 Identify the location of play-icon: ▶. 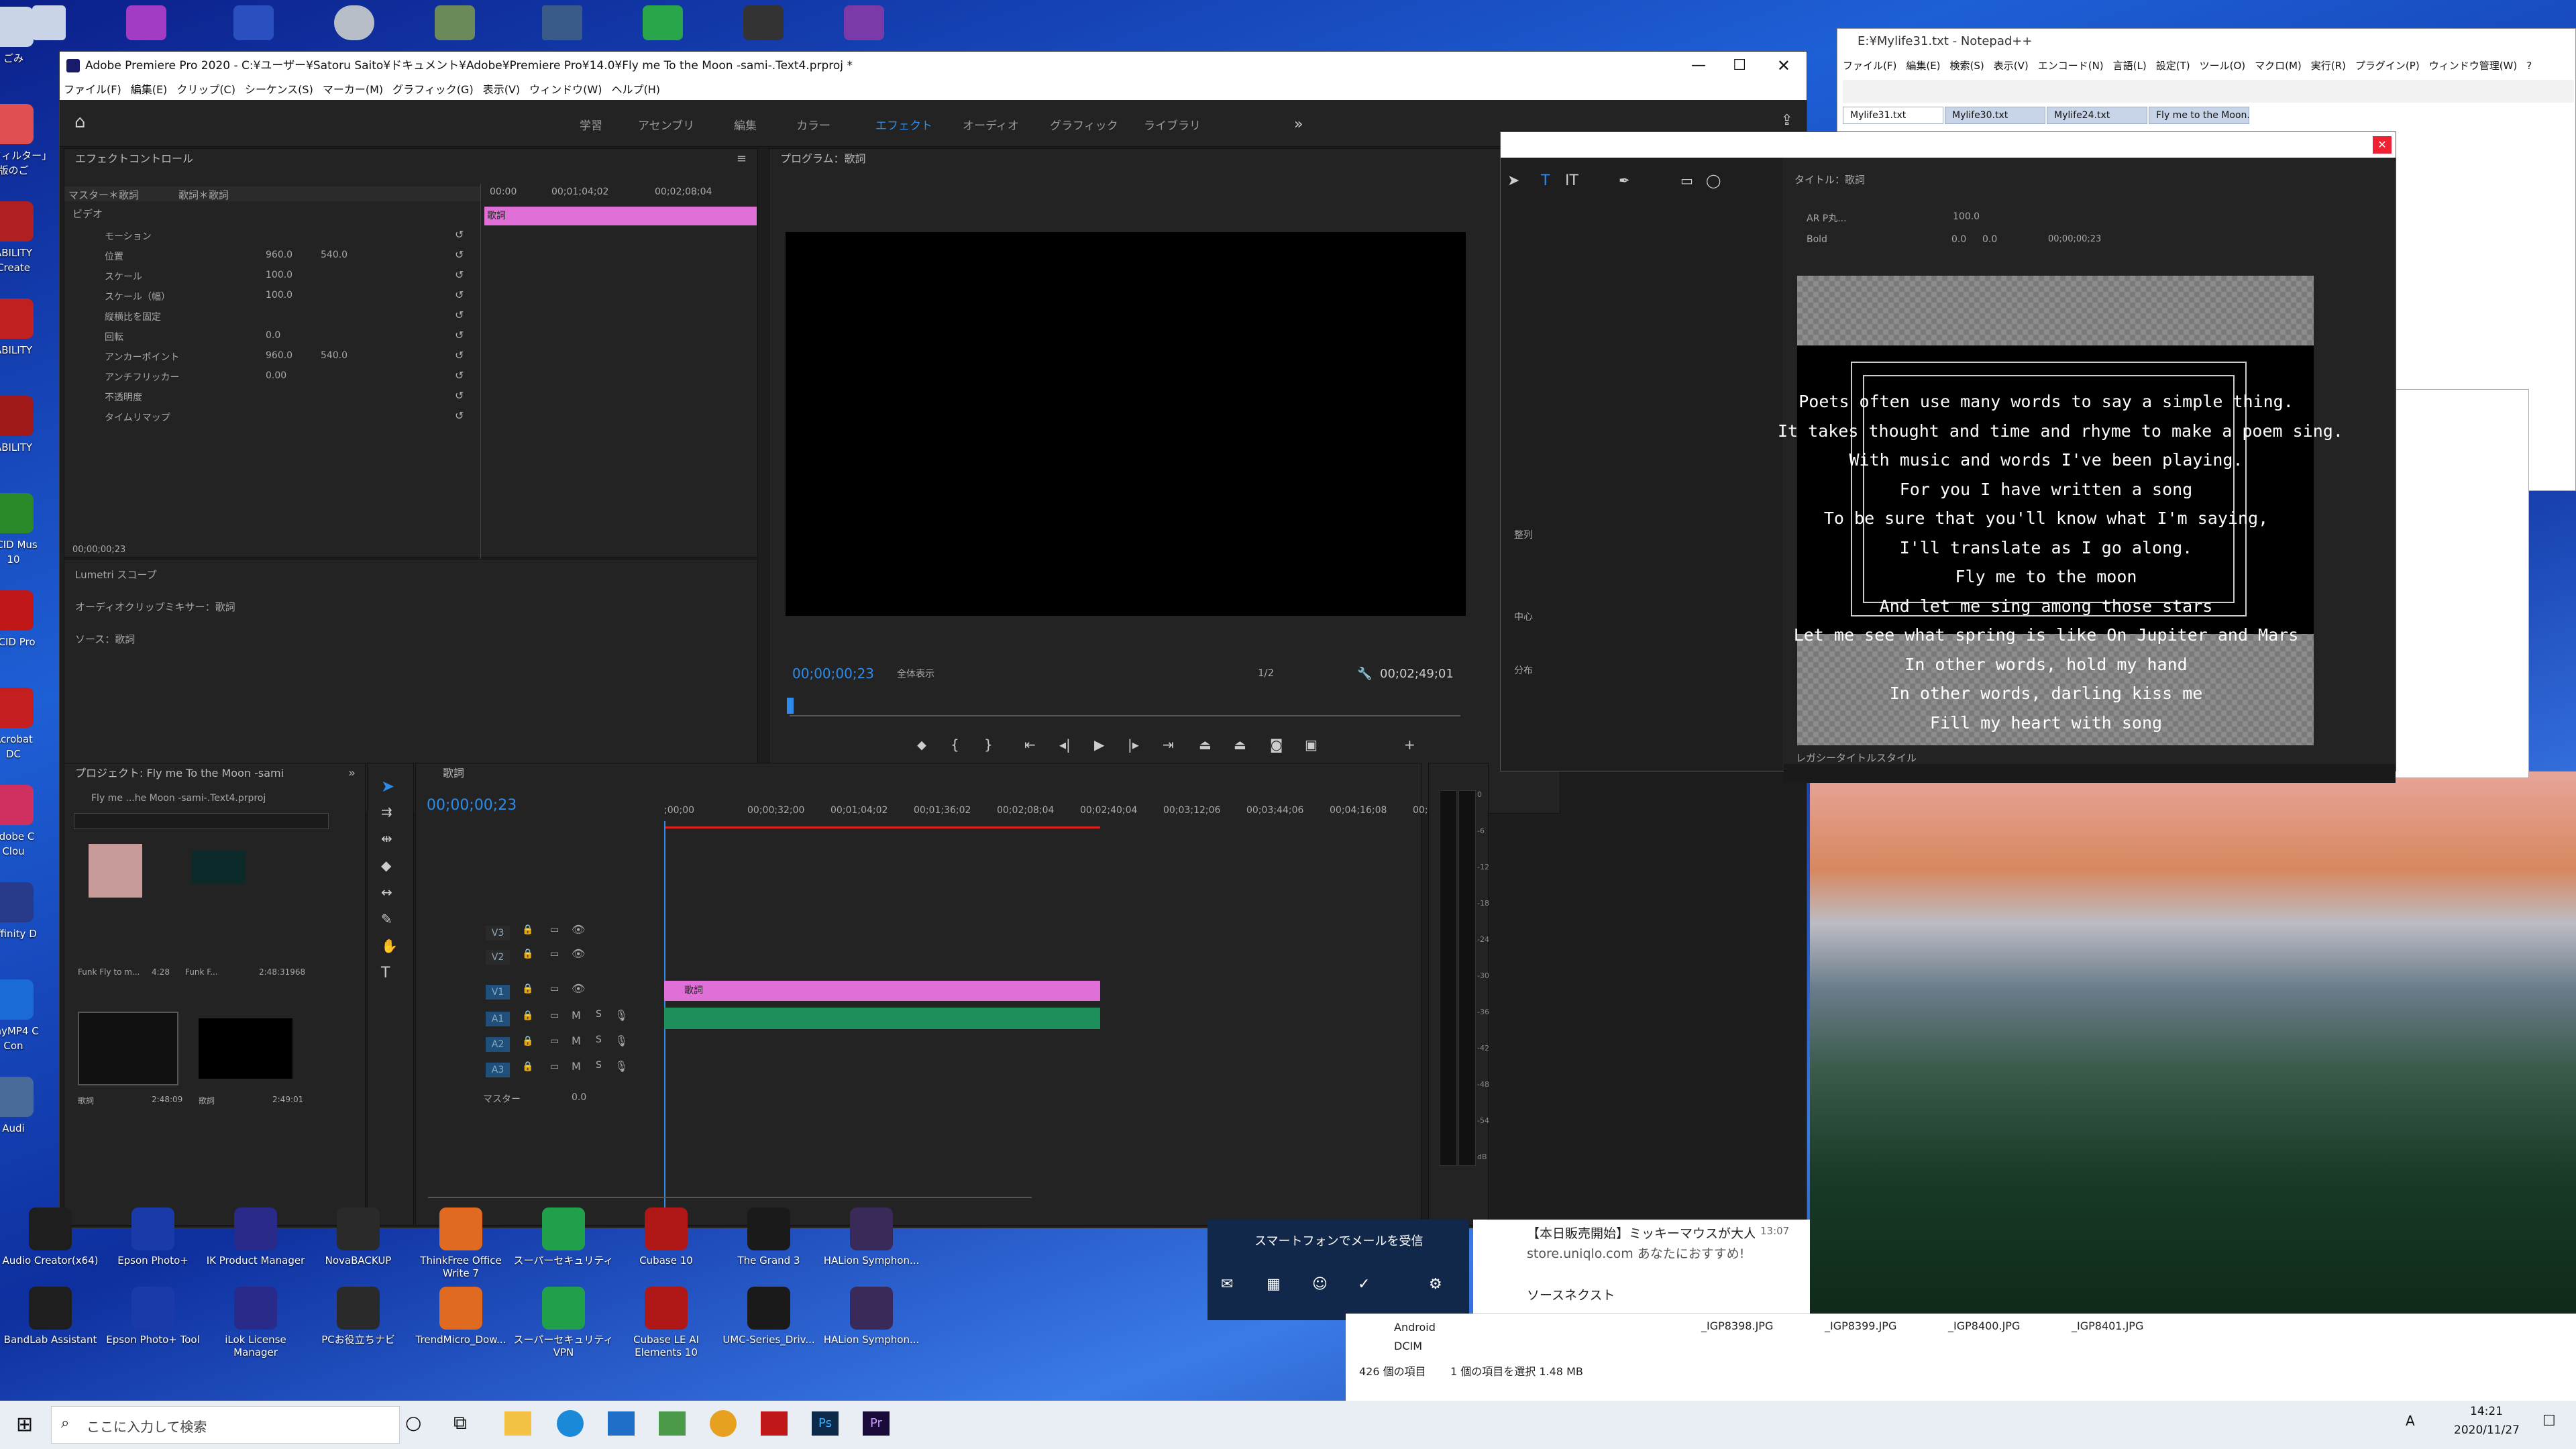
(1099, 745).